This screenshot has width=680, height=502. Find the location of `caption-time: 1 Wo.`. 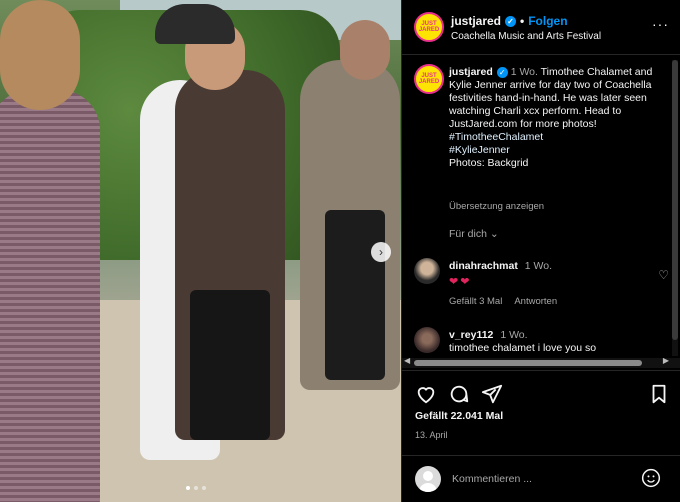

caption-time: 1 Wo. is located at coordinates (524, 72).